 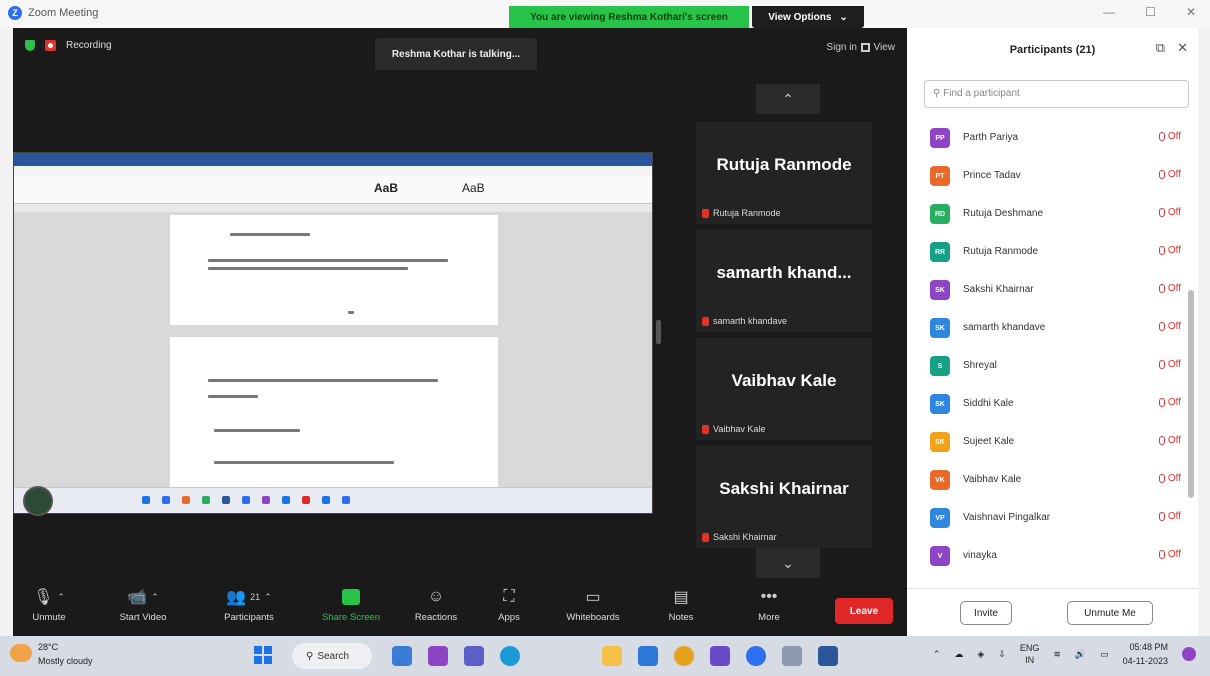 I want to click on page-number, so click(x=351, y=312).